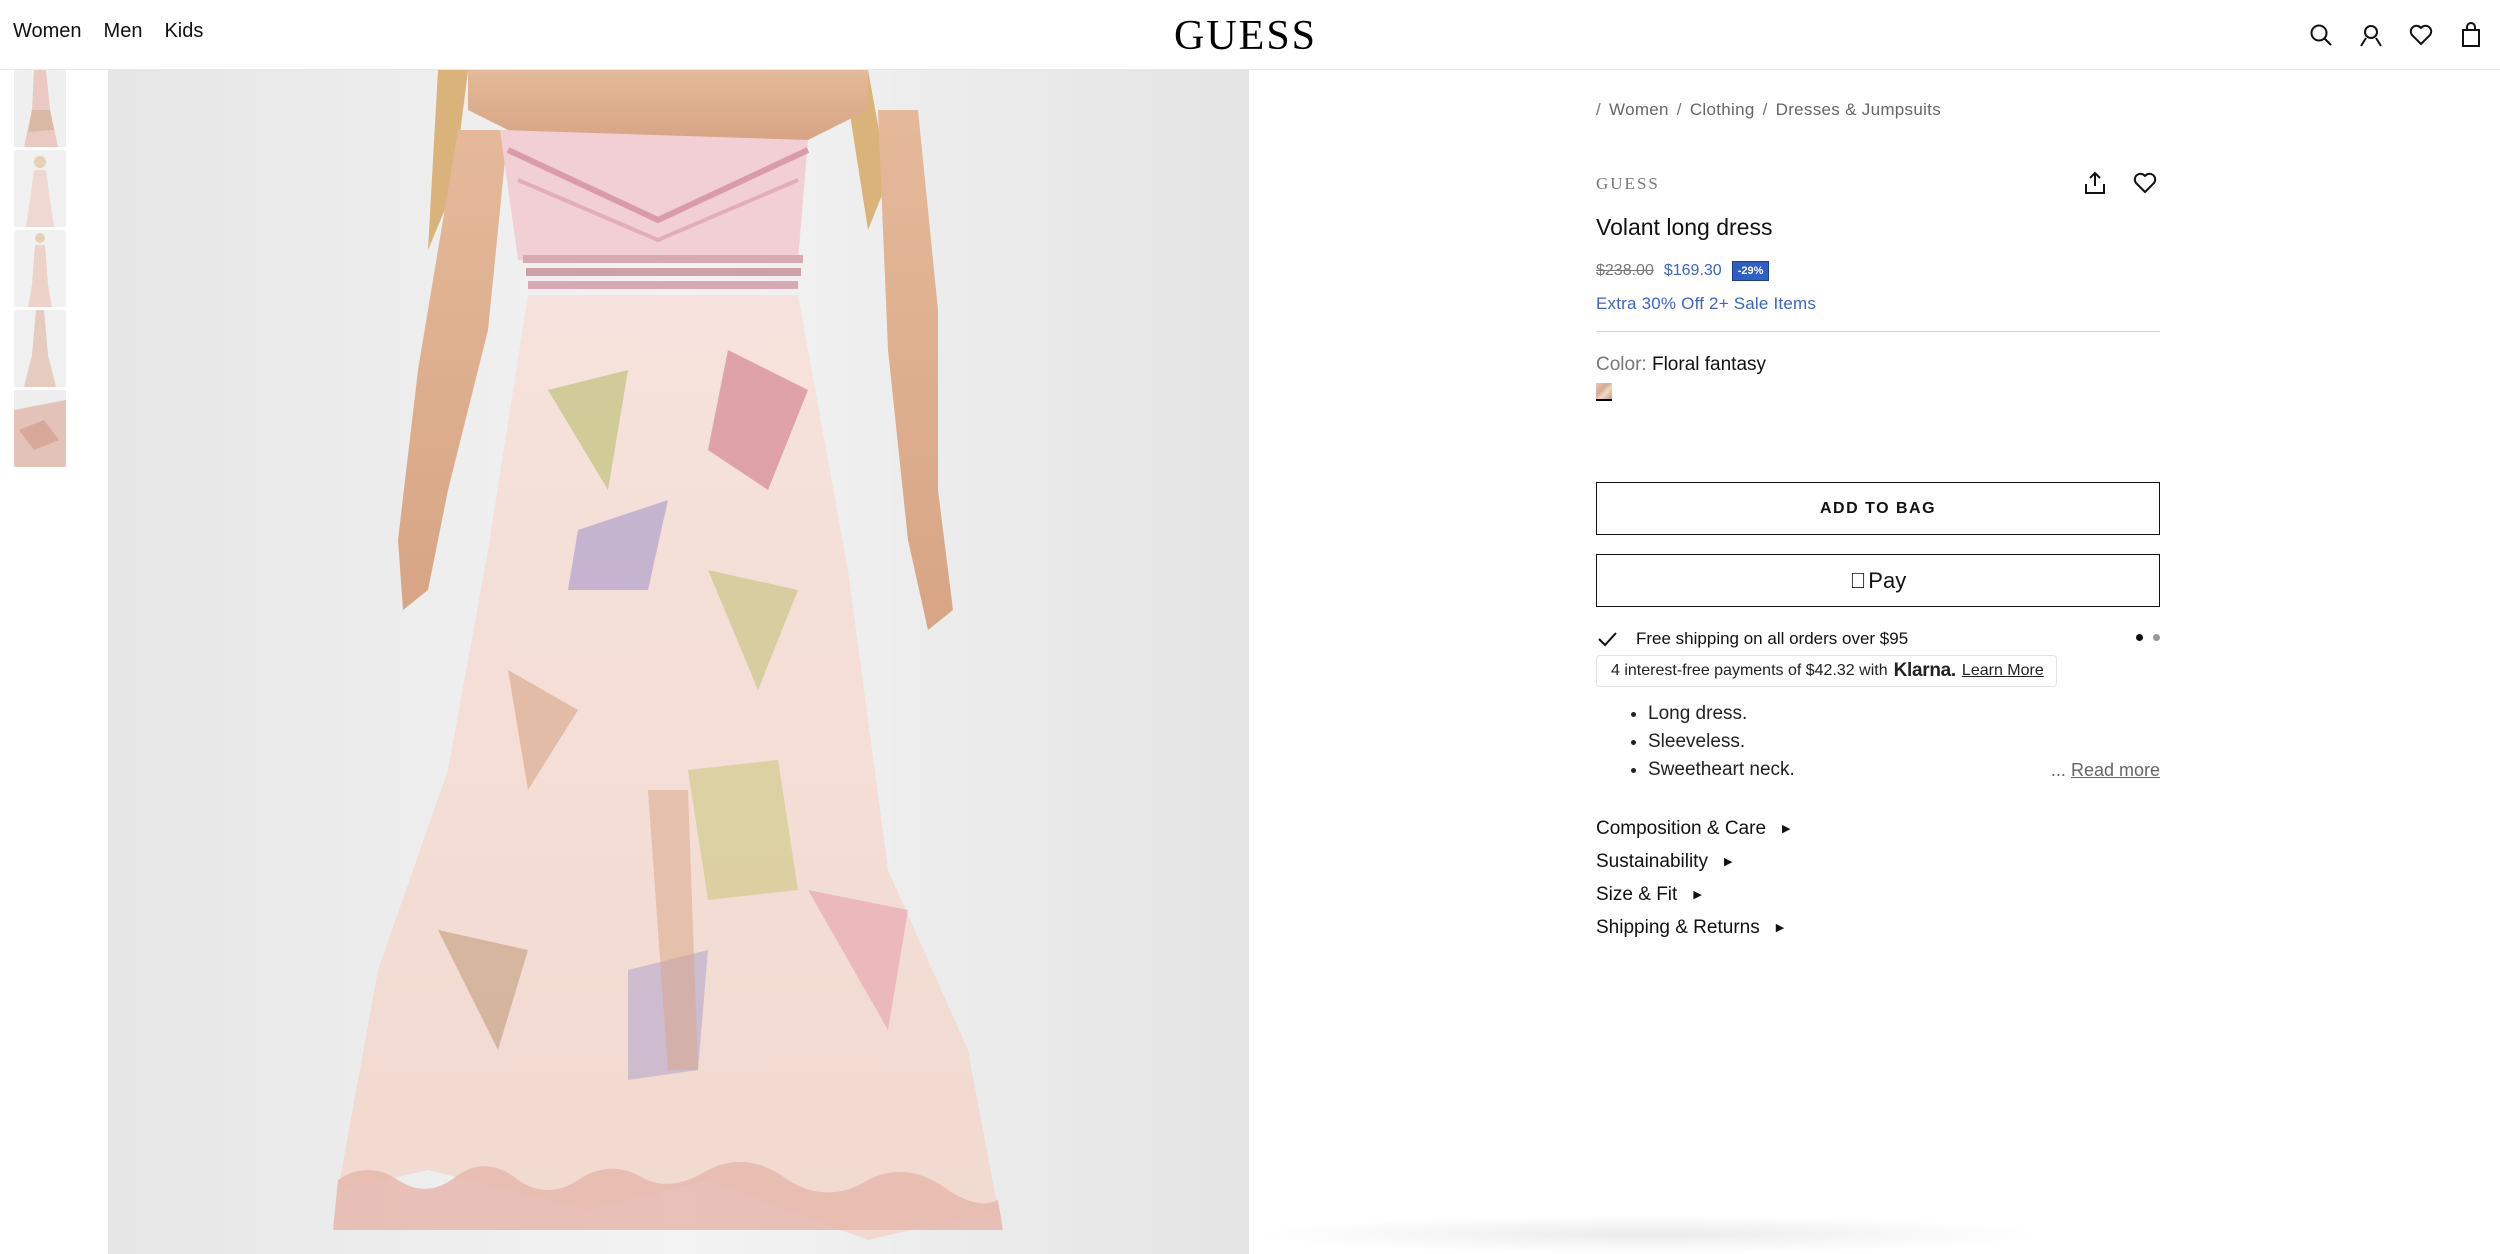 This screenshot has height=1254, width=2500. What do you see at coordinates (2115, 770) in the screenshot?
I see `read-more-link: Read more` at bounding box center [2115, 770].